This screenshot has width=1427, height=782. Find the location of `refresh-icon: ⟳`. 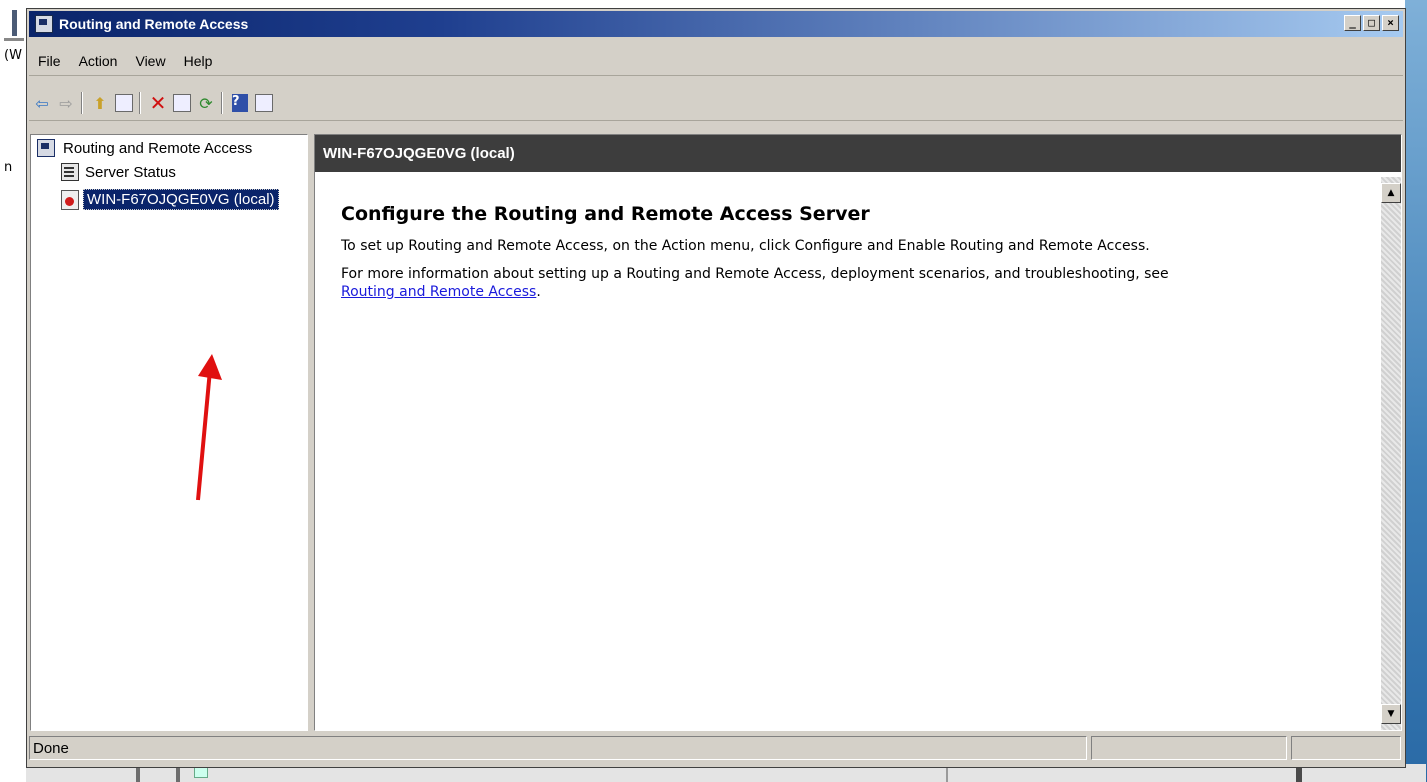

refresh-icon: ⟳ is located at coordinates (206, 103).